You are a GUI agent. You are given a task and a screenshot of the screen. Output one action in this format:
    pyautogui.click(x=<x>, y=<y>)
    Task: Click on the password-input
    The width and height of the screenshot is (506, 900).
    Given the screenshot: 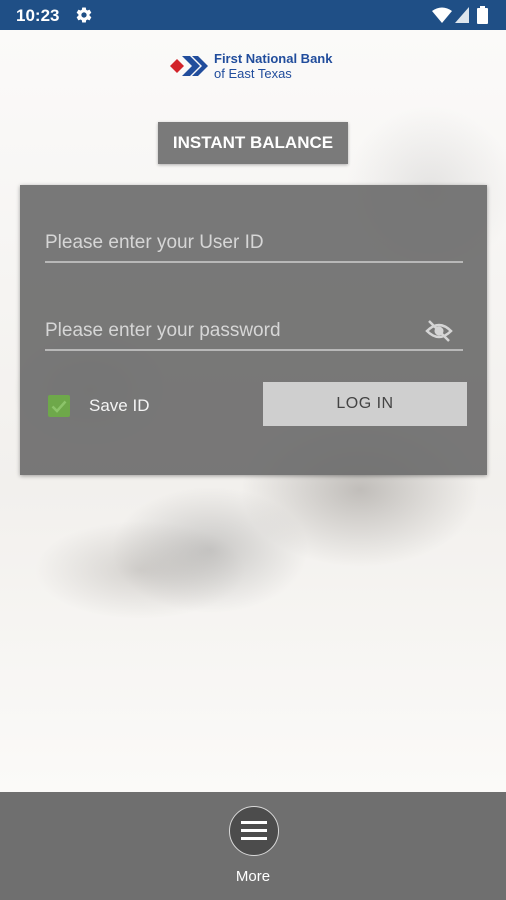 What is the action you would take?
    pyautogui.click(x=230, y=331)
    